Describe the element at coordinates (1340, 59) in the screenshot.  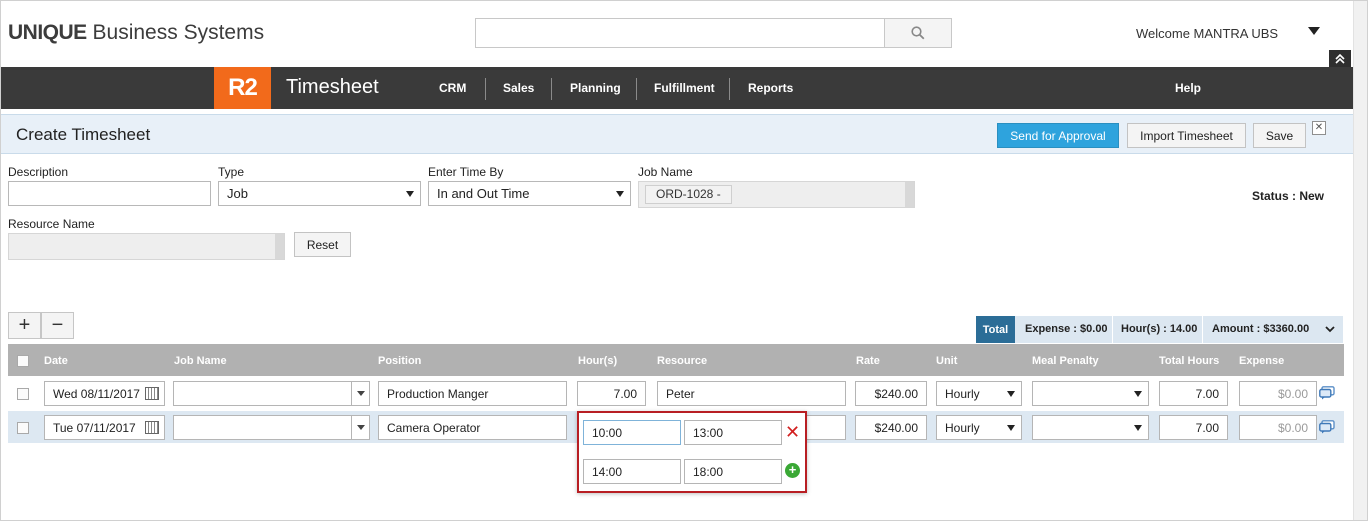
I see `collapse-header-button` at that location.